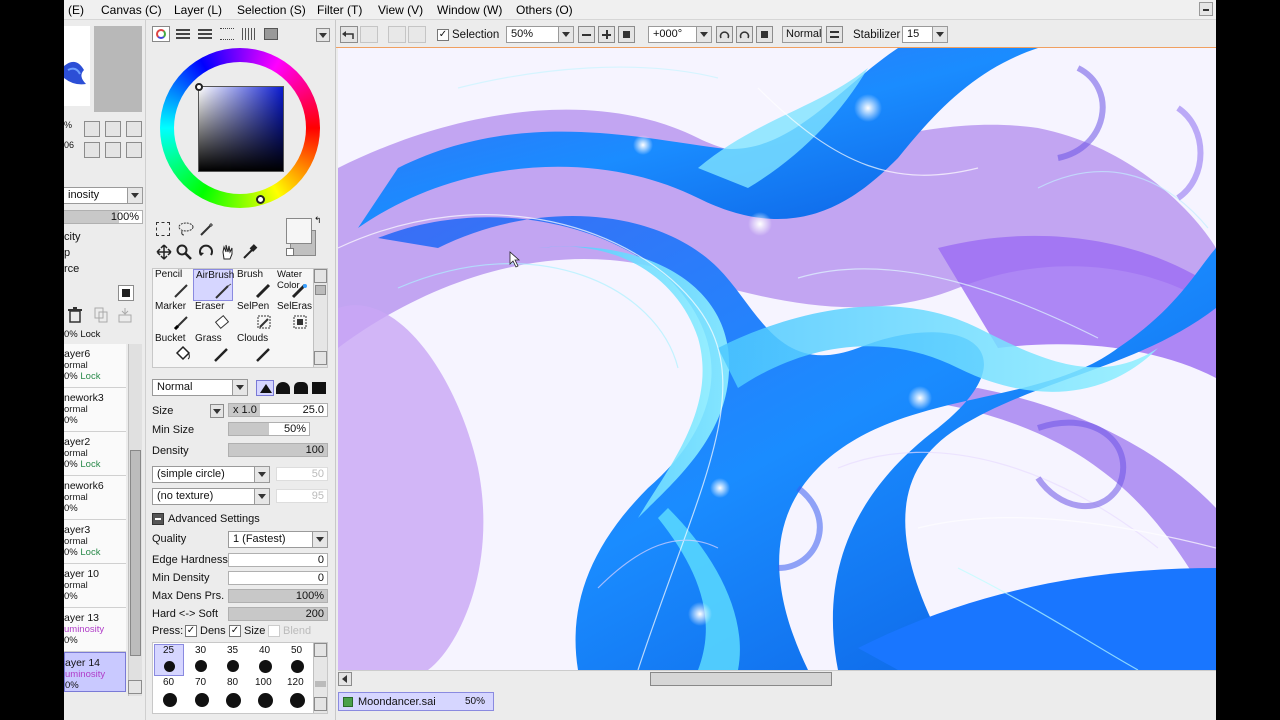 Image resolution: width=1280 pixels, height=720 pixels. I want to click on scroll-left-button, so click(345, 679).